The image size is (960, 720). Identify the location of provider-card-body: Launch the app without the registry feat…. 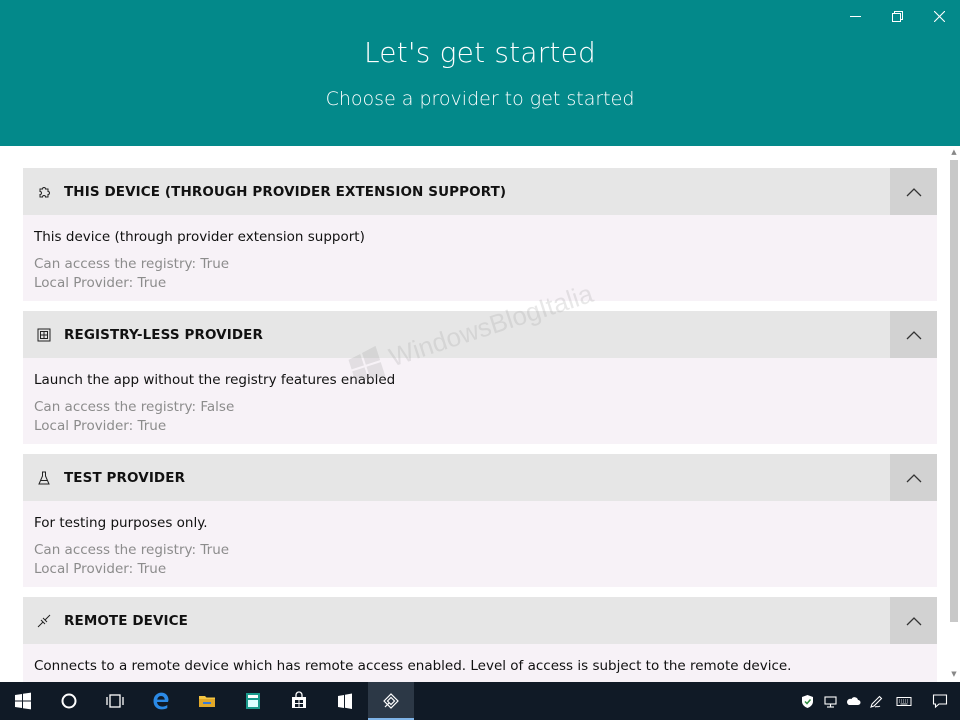
(480, 401).